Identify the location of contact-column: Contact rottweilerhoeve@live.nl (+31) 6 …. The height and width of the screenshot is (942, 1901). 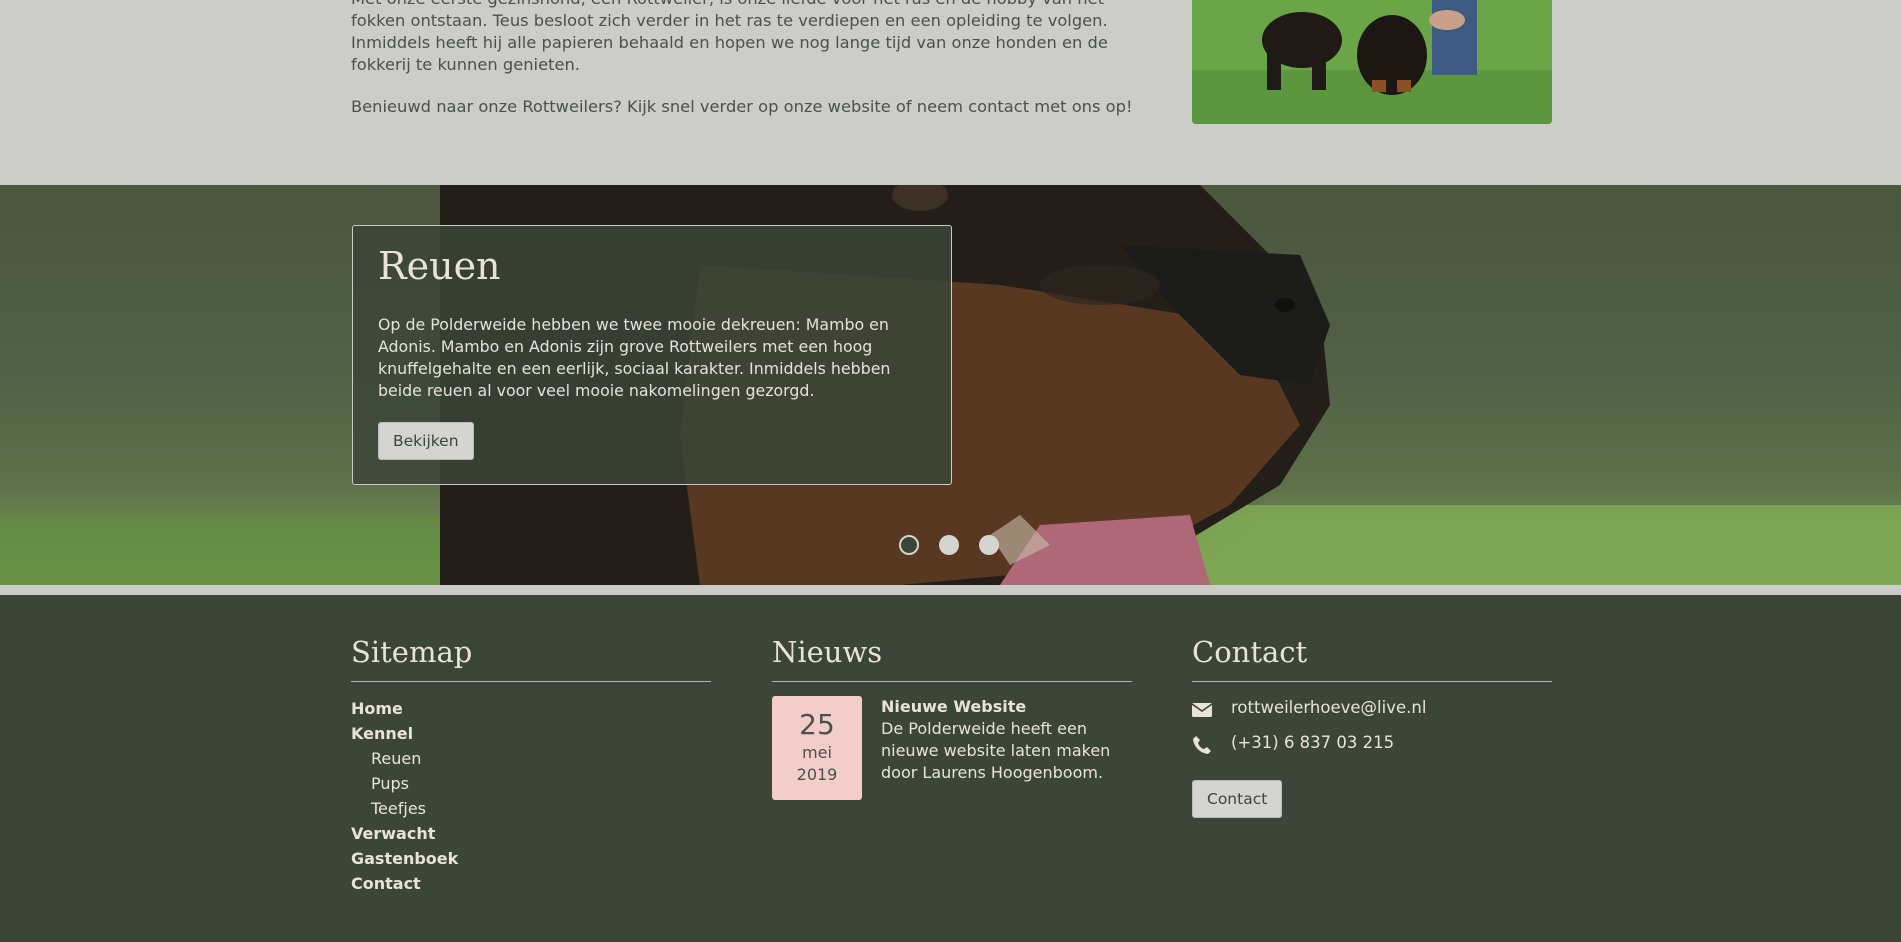
(1372, 726).